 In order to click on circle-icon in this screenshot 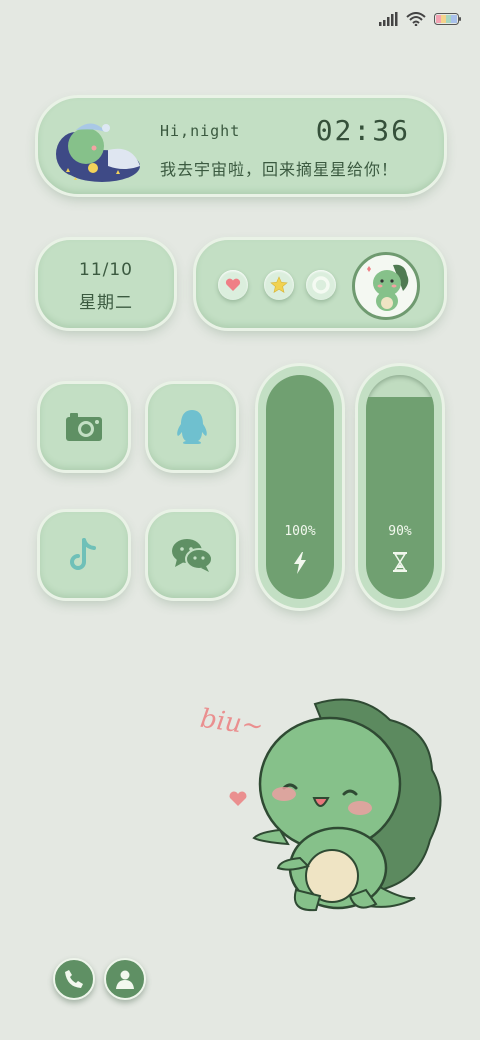, I will do `click(321, 285)`.